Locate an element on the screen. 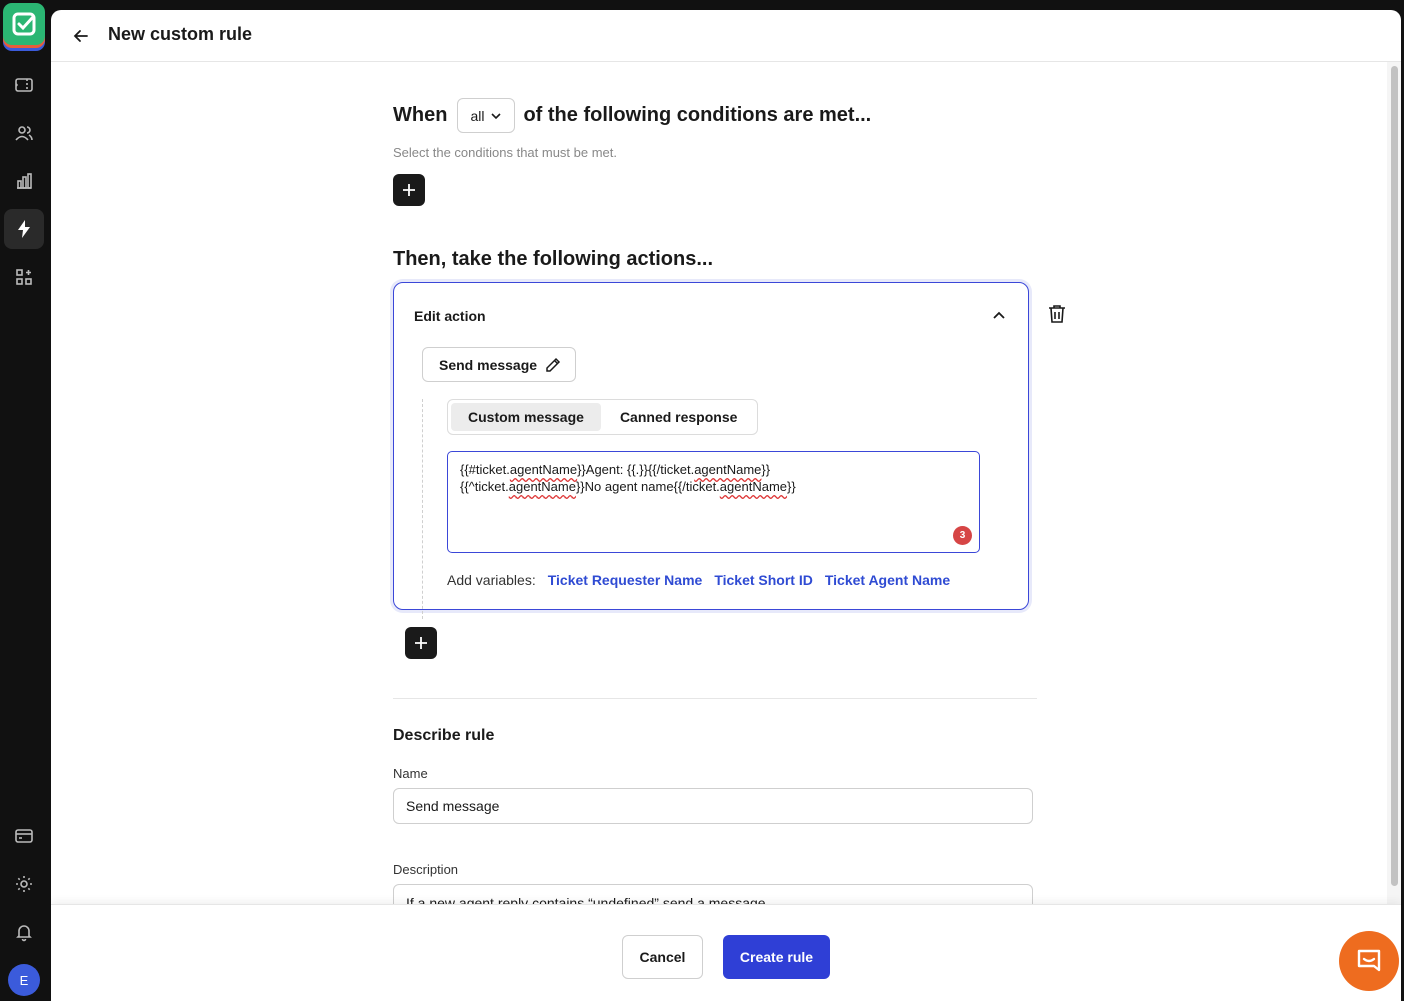 Image resolution: width=1404 pixels, height=1001 pixels. page-title: New custom rule is located at coordinates (180, 34).